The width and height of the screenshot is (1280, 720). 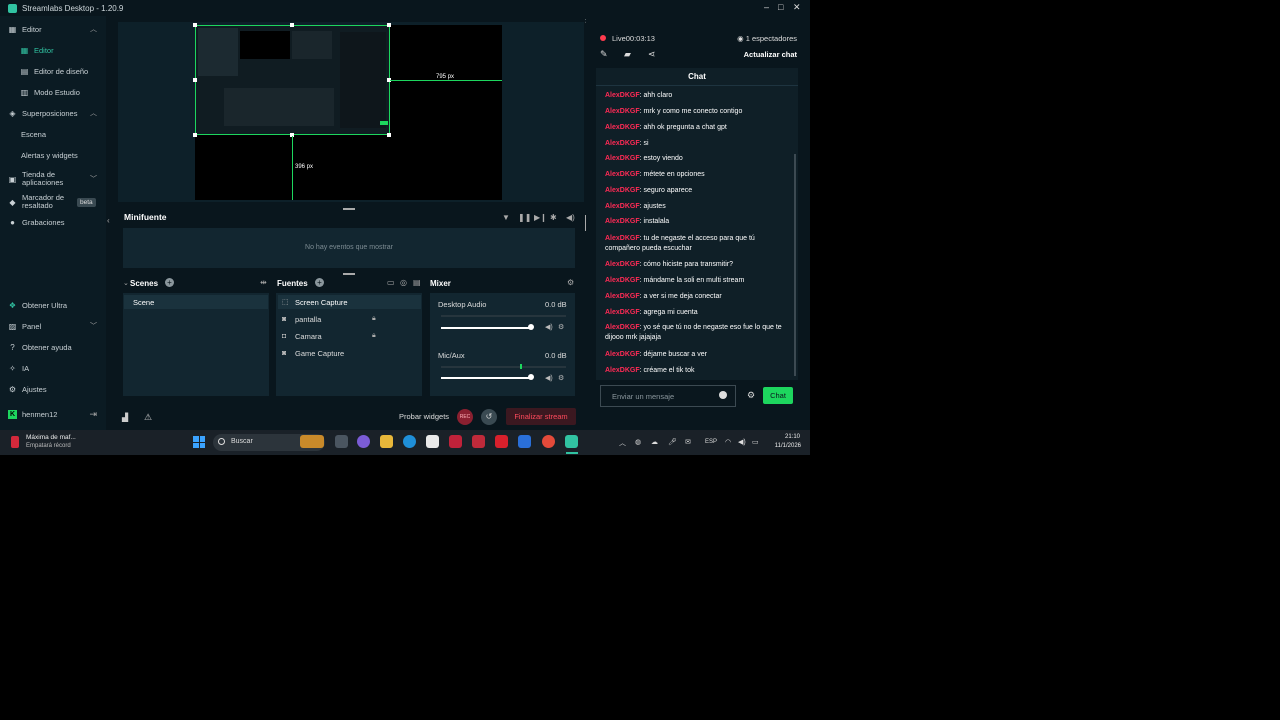 I want to click on wifi-icon: ◠, so click(x=728, y=442).